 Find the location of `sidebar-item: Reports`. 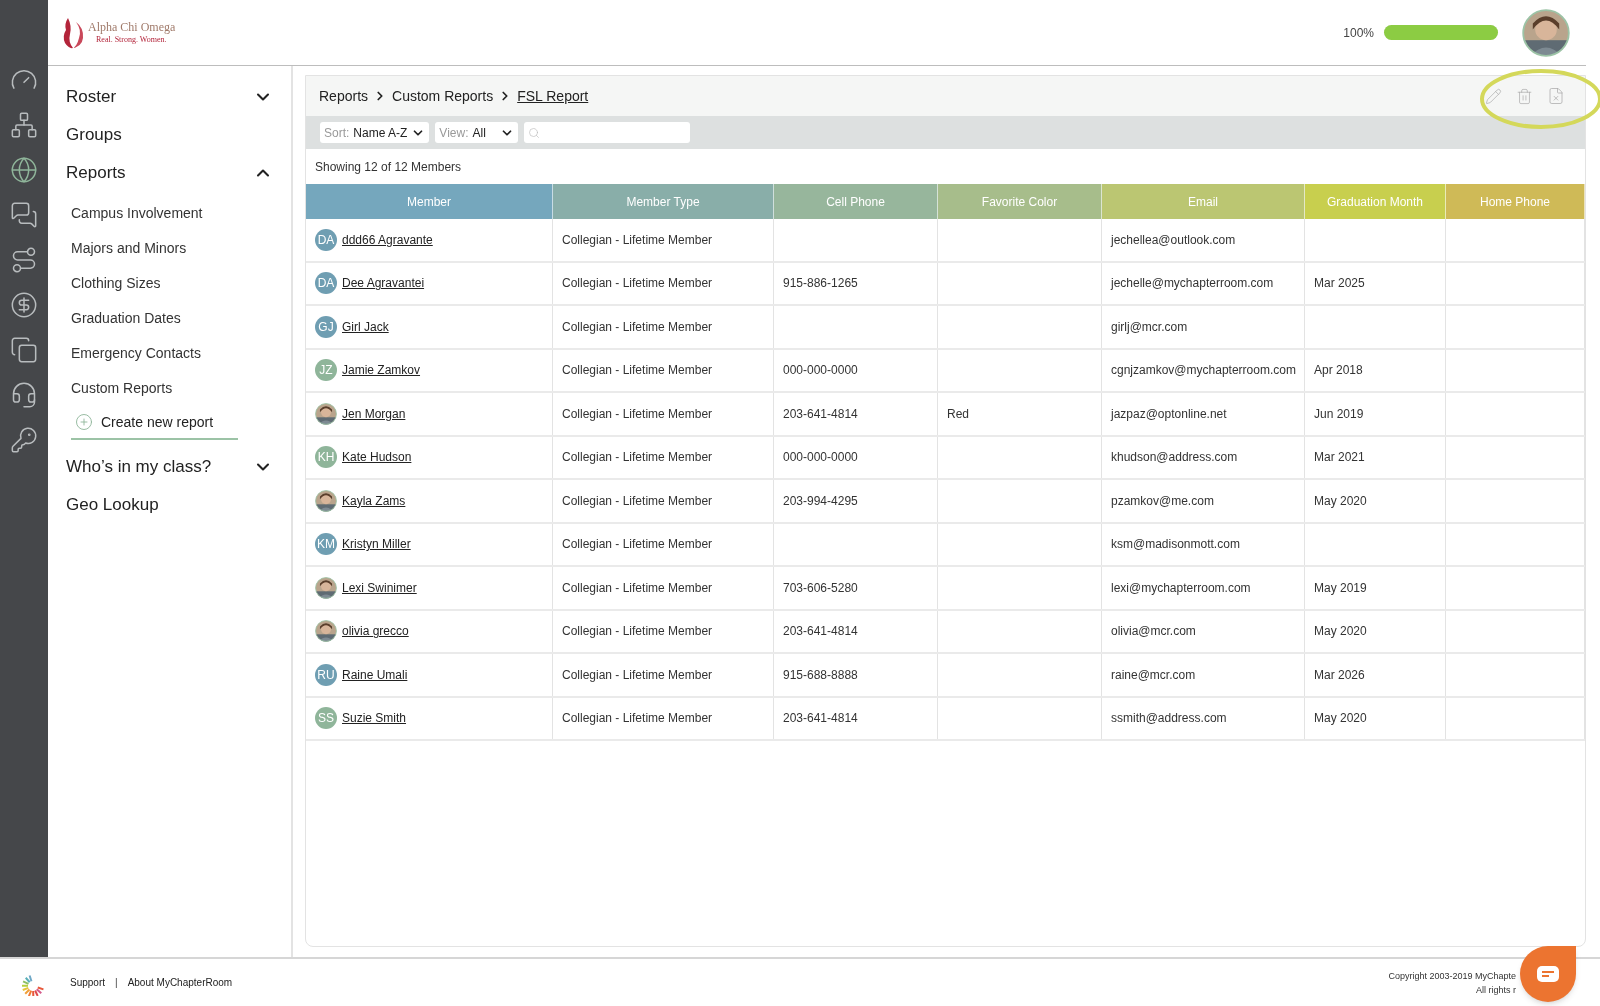

sidebar-item: Reports is located at coordinates (169, 173).